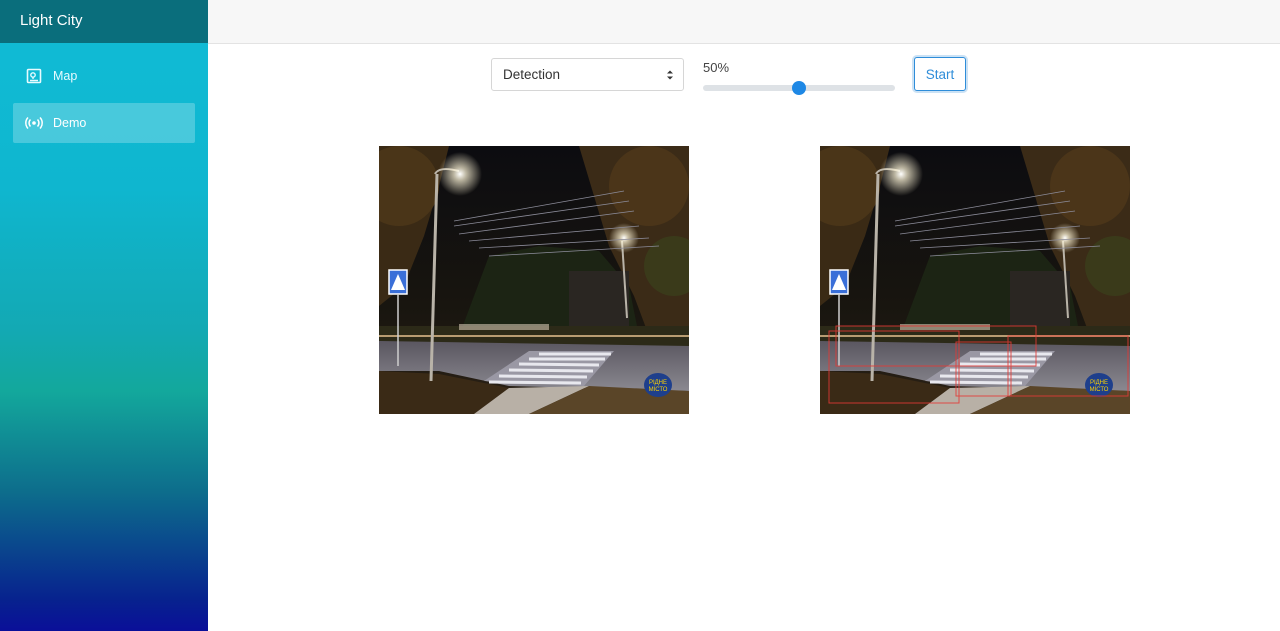 The width and height of the screenshot is (1280, 631). What do you see at coordinates (65, 76) in the screenshot?
I see `sidebar-item-label: Map` at bounding box center [65, 76].